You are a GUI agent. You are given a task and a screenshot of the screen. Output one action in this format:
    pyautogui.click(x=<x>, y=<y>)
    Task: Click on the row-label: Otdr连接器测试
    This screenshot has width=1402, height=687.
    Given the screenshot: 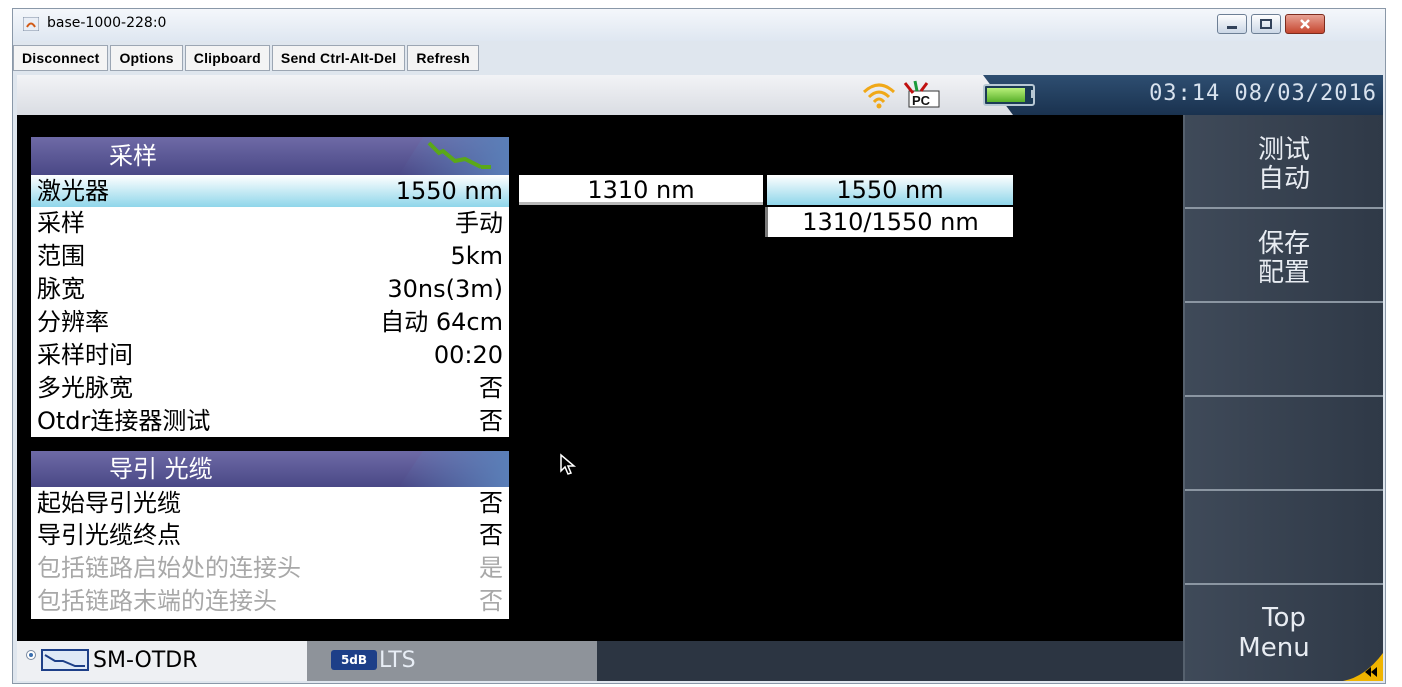 What is the action you would take?
    pyautogui.click(x=124, y=421)
    